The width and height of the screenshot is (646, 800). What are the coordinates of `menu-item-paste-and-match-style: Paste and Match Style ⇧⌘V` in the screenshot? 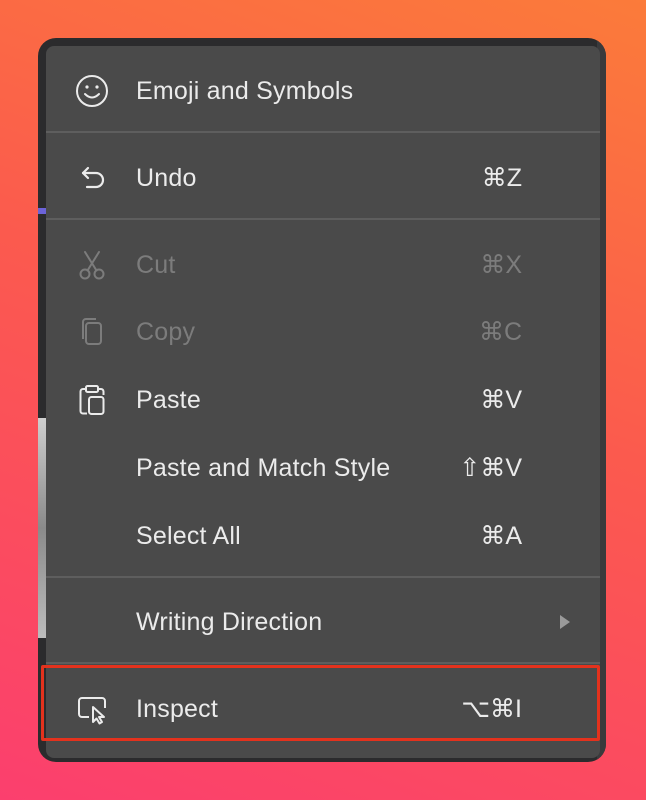 It's located at (323, 468).